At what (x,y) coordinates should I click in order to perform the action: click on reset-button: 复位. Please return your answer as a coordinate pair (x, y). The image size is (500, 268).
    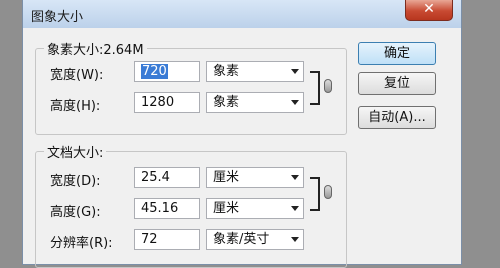
    Looking at the image, I should click on (397, 83).